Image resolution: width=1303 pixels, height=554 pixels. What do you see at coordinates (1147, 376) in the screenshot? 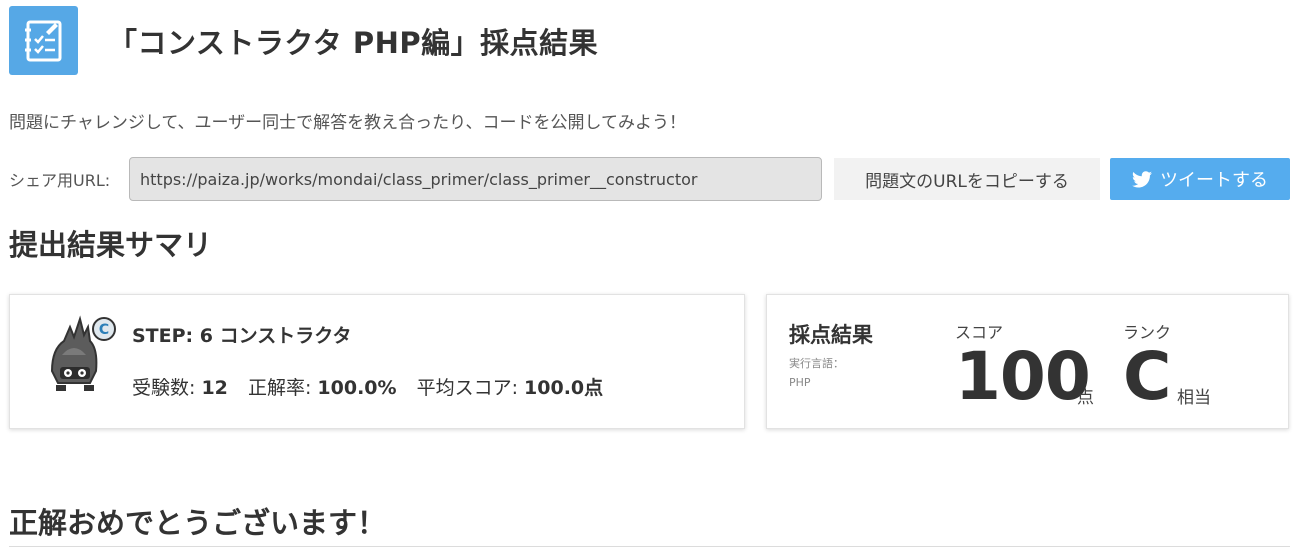
I see `rank-value: C` at bounding box center [1147, 376].